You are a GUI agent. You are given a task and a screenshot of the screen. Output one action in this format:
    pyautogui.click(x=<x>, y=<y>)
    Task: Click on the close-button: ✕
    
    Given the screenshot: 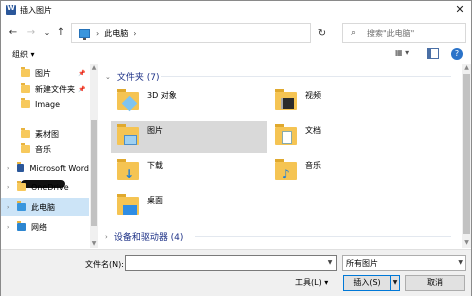 What is the action you would take?
    pyautogui.click(x=460, y=10)
    